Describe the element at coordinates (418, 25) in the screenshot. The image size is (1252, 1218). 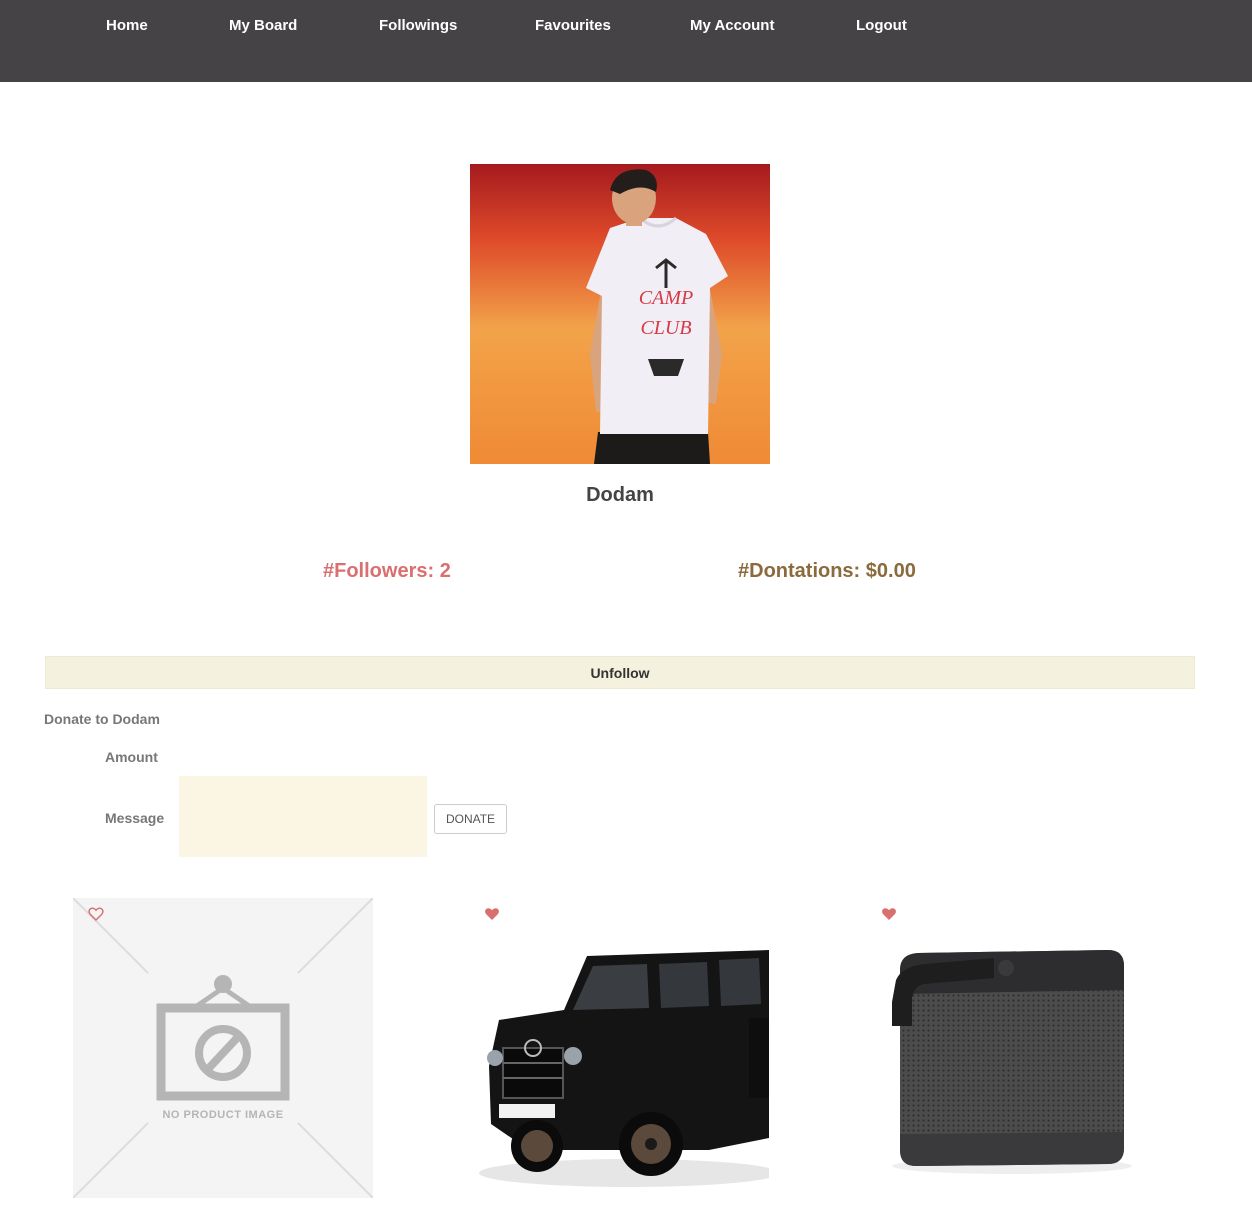
I see `nav-followings: Followings` at that location.